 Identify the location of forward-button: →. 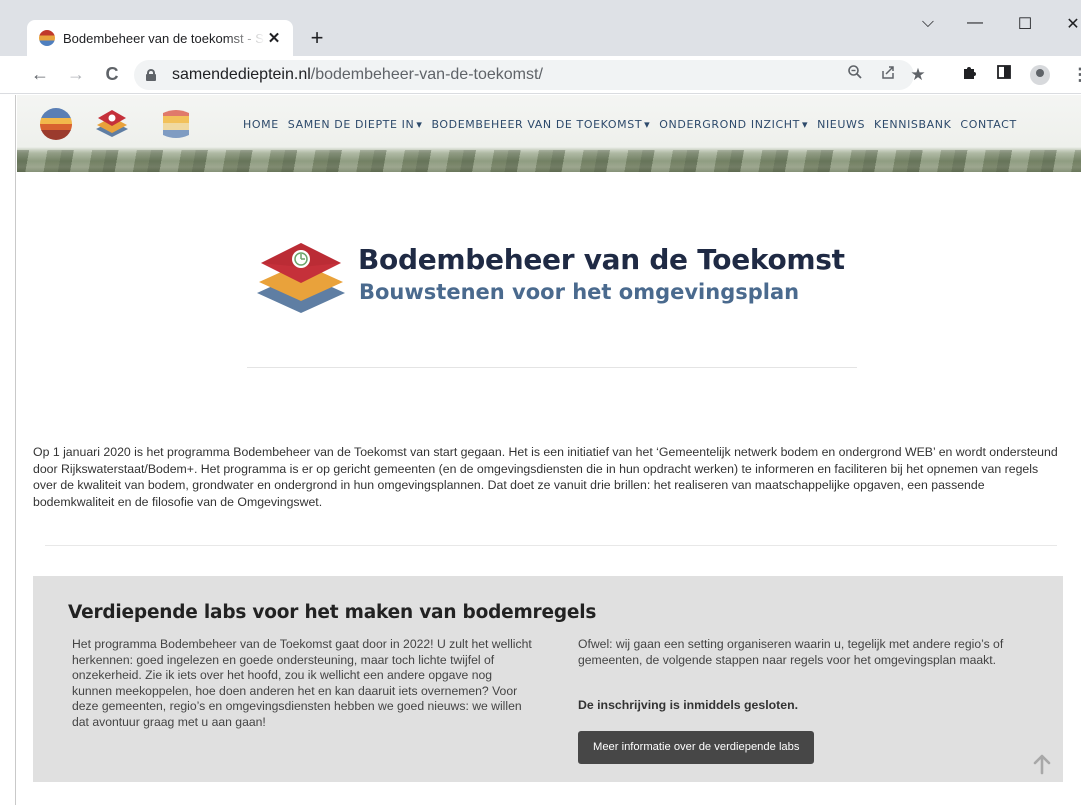
(76, 74).